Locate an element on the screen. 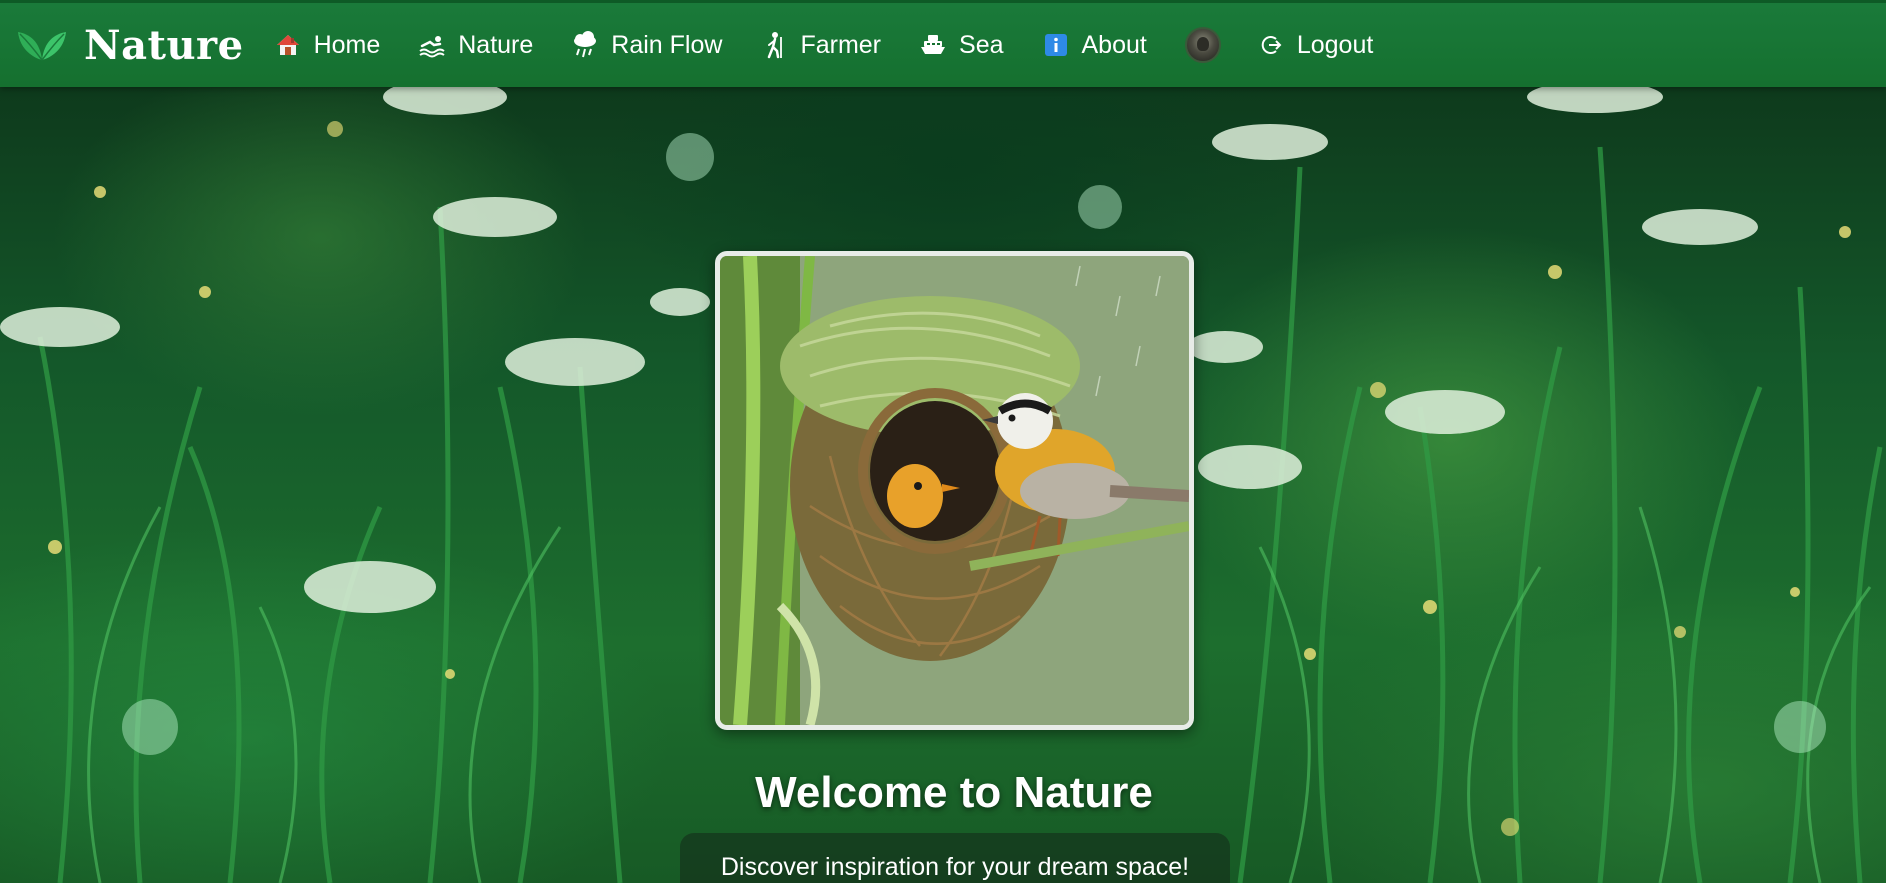 The height and width of the screenshot is (883, 1886). leaf-icon is located at coordinates (42, 46).